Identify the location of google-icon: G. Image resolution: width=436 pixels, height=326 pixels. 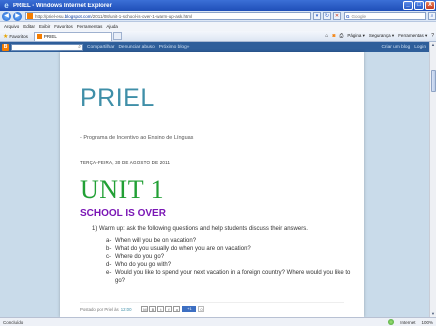
(348, 16).